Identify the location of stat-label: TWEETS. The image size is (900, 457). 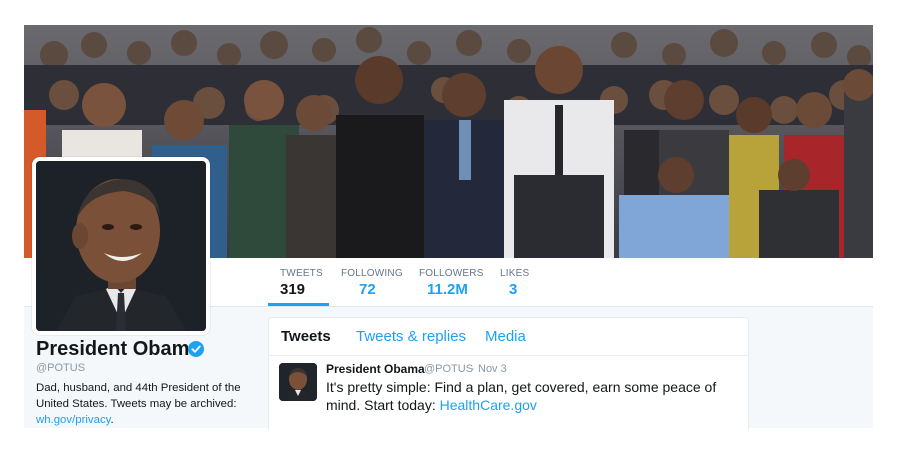
(301, 273).